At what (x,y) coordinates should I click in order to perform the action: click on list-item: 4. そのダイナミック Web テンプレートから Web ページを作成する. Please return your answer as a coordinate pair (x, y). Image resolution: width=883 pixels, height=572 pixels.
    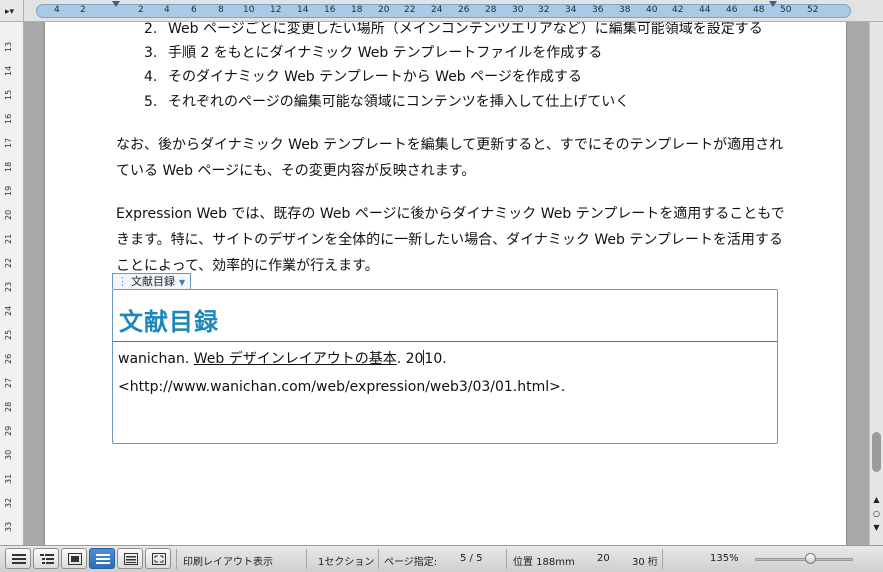
    Looking at the image, I should click on (363, 77).